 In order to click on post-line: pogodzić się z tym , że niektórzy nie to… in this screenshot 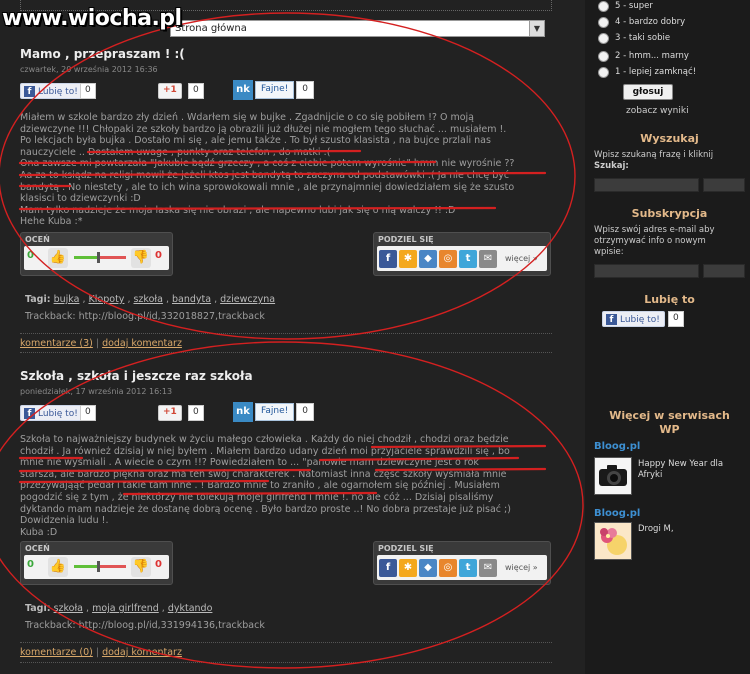, I will do `click(257, 497)`.